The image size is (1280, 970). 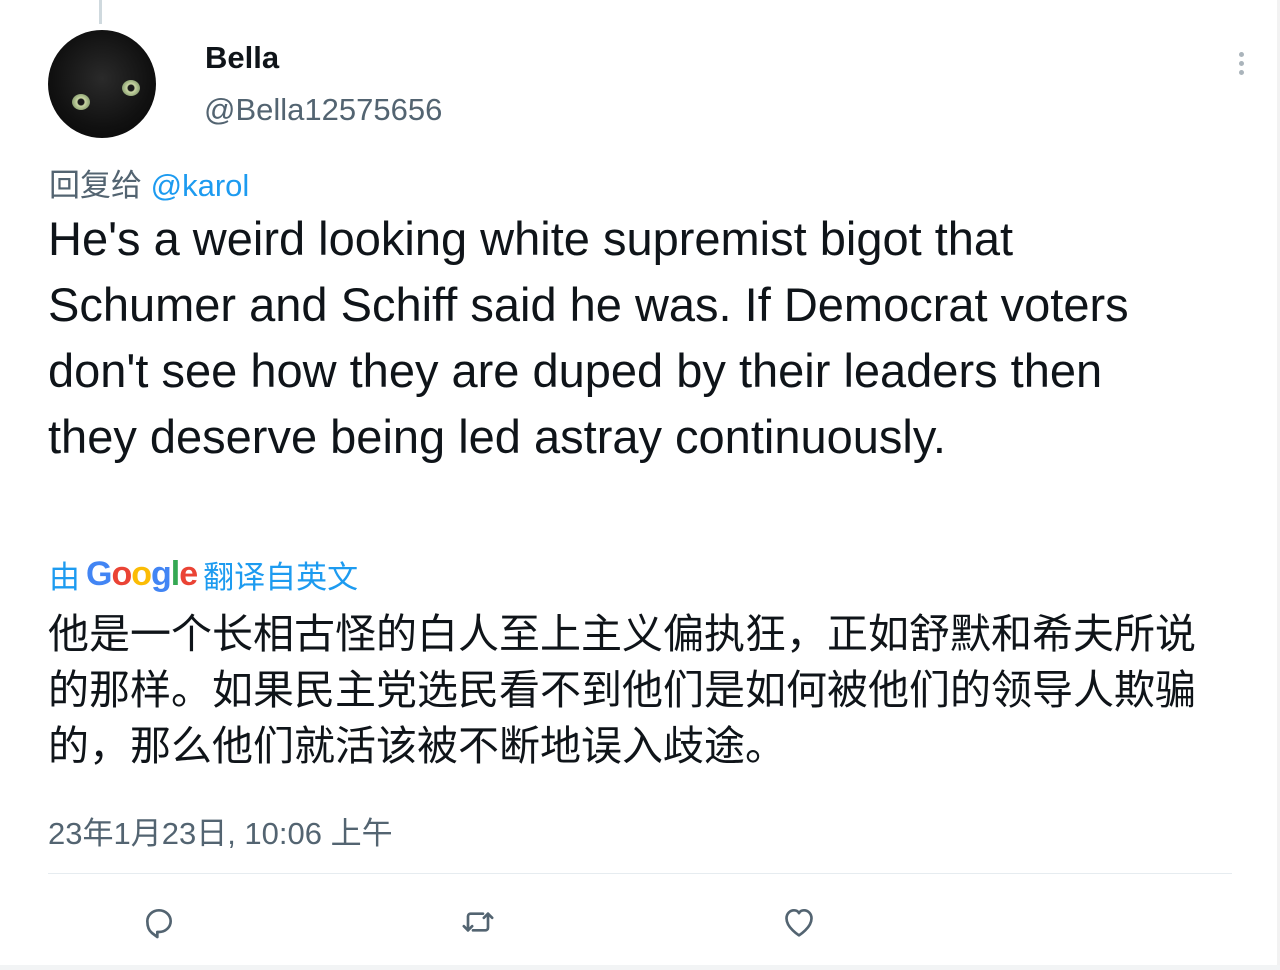 I want to click on reply-prefix: 回复给, so click(x=95, y=185).